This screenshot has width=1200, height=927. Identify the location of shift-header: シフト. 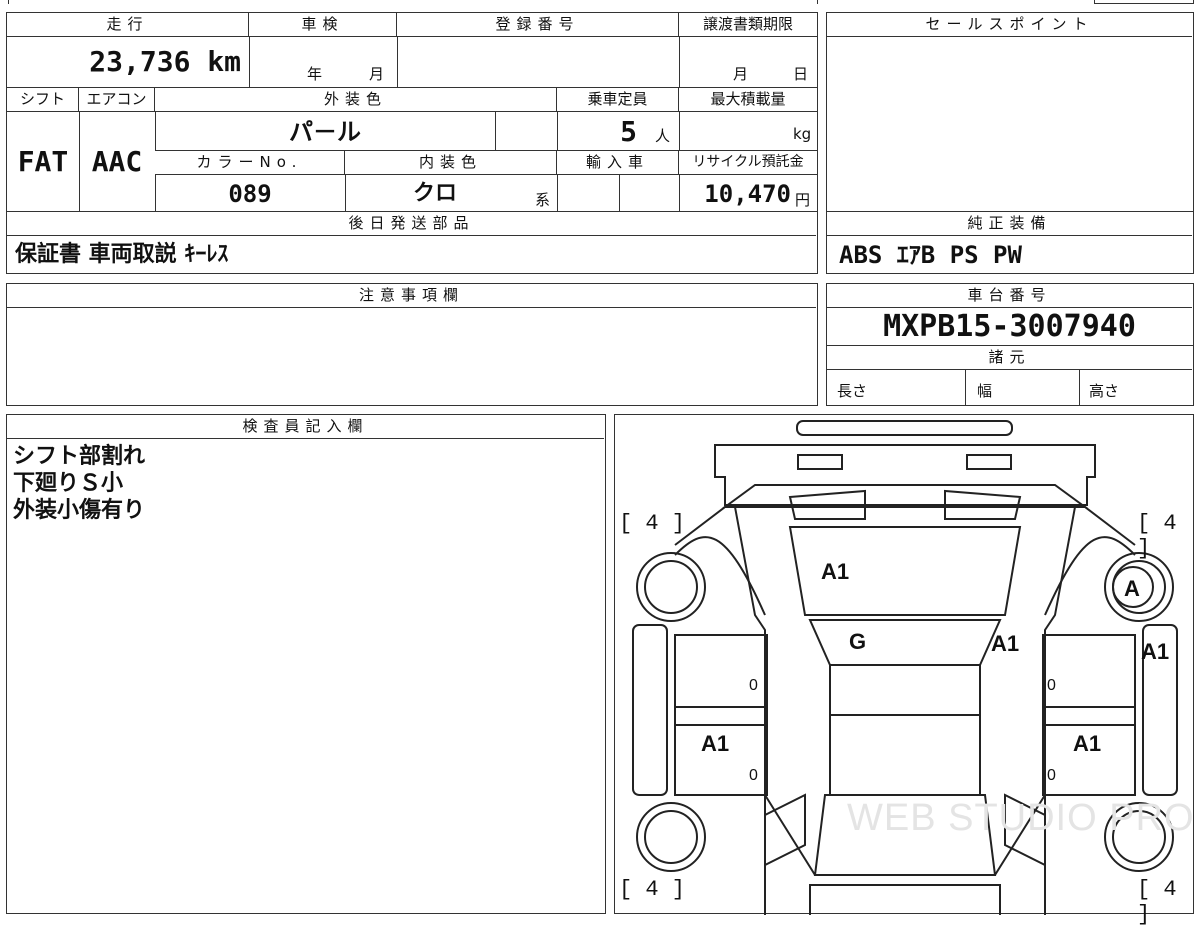
(43, 100).